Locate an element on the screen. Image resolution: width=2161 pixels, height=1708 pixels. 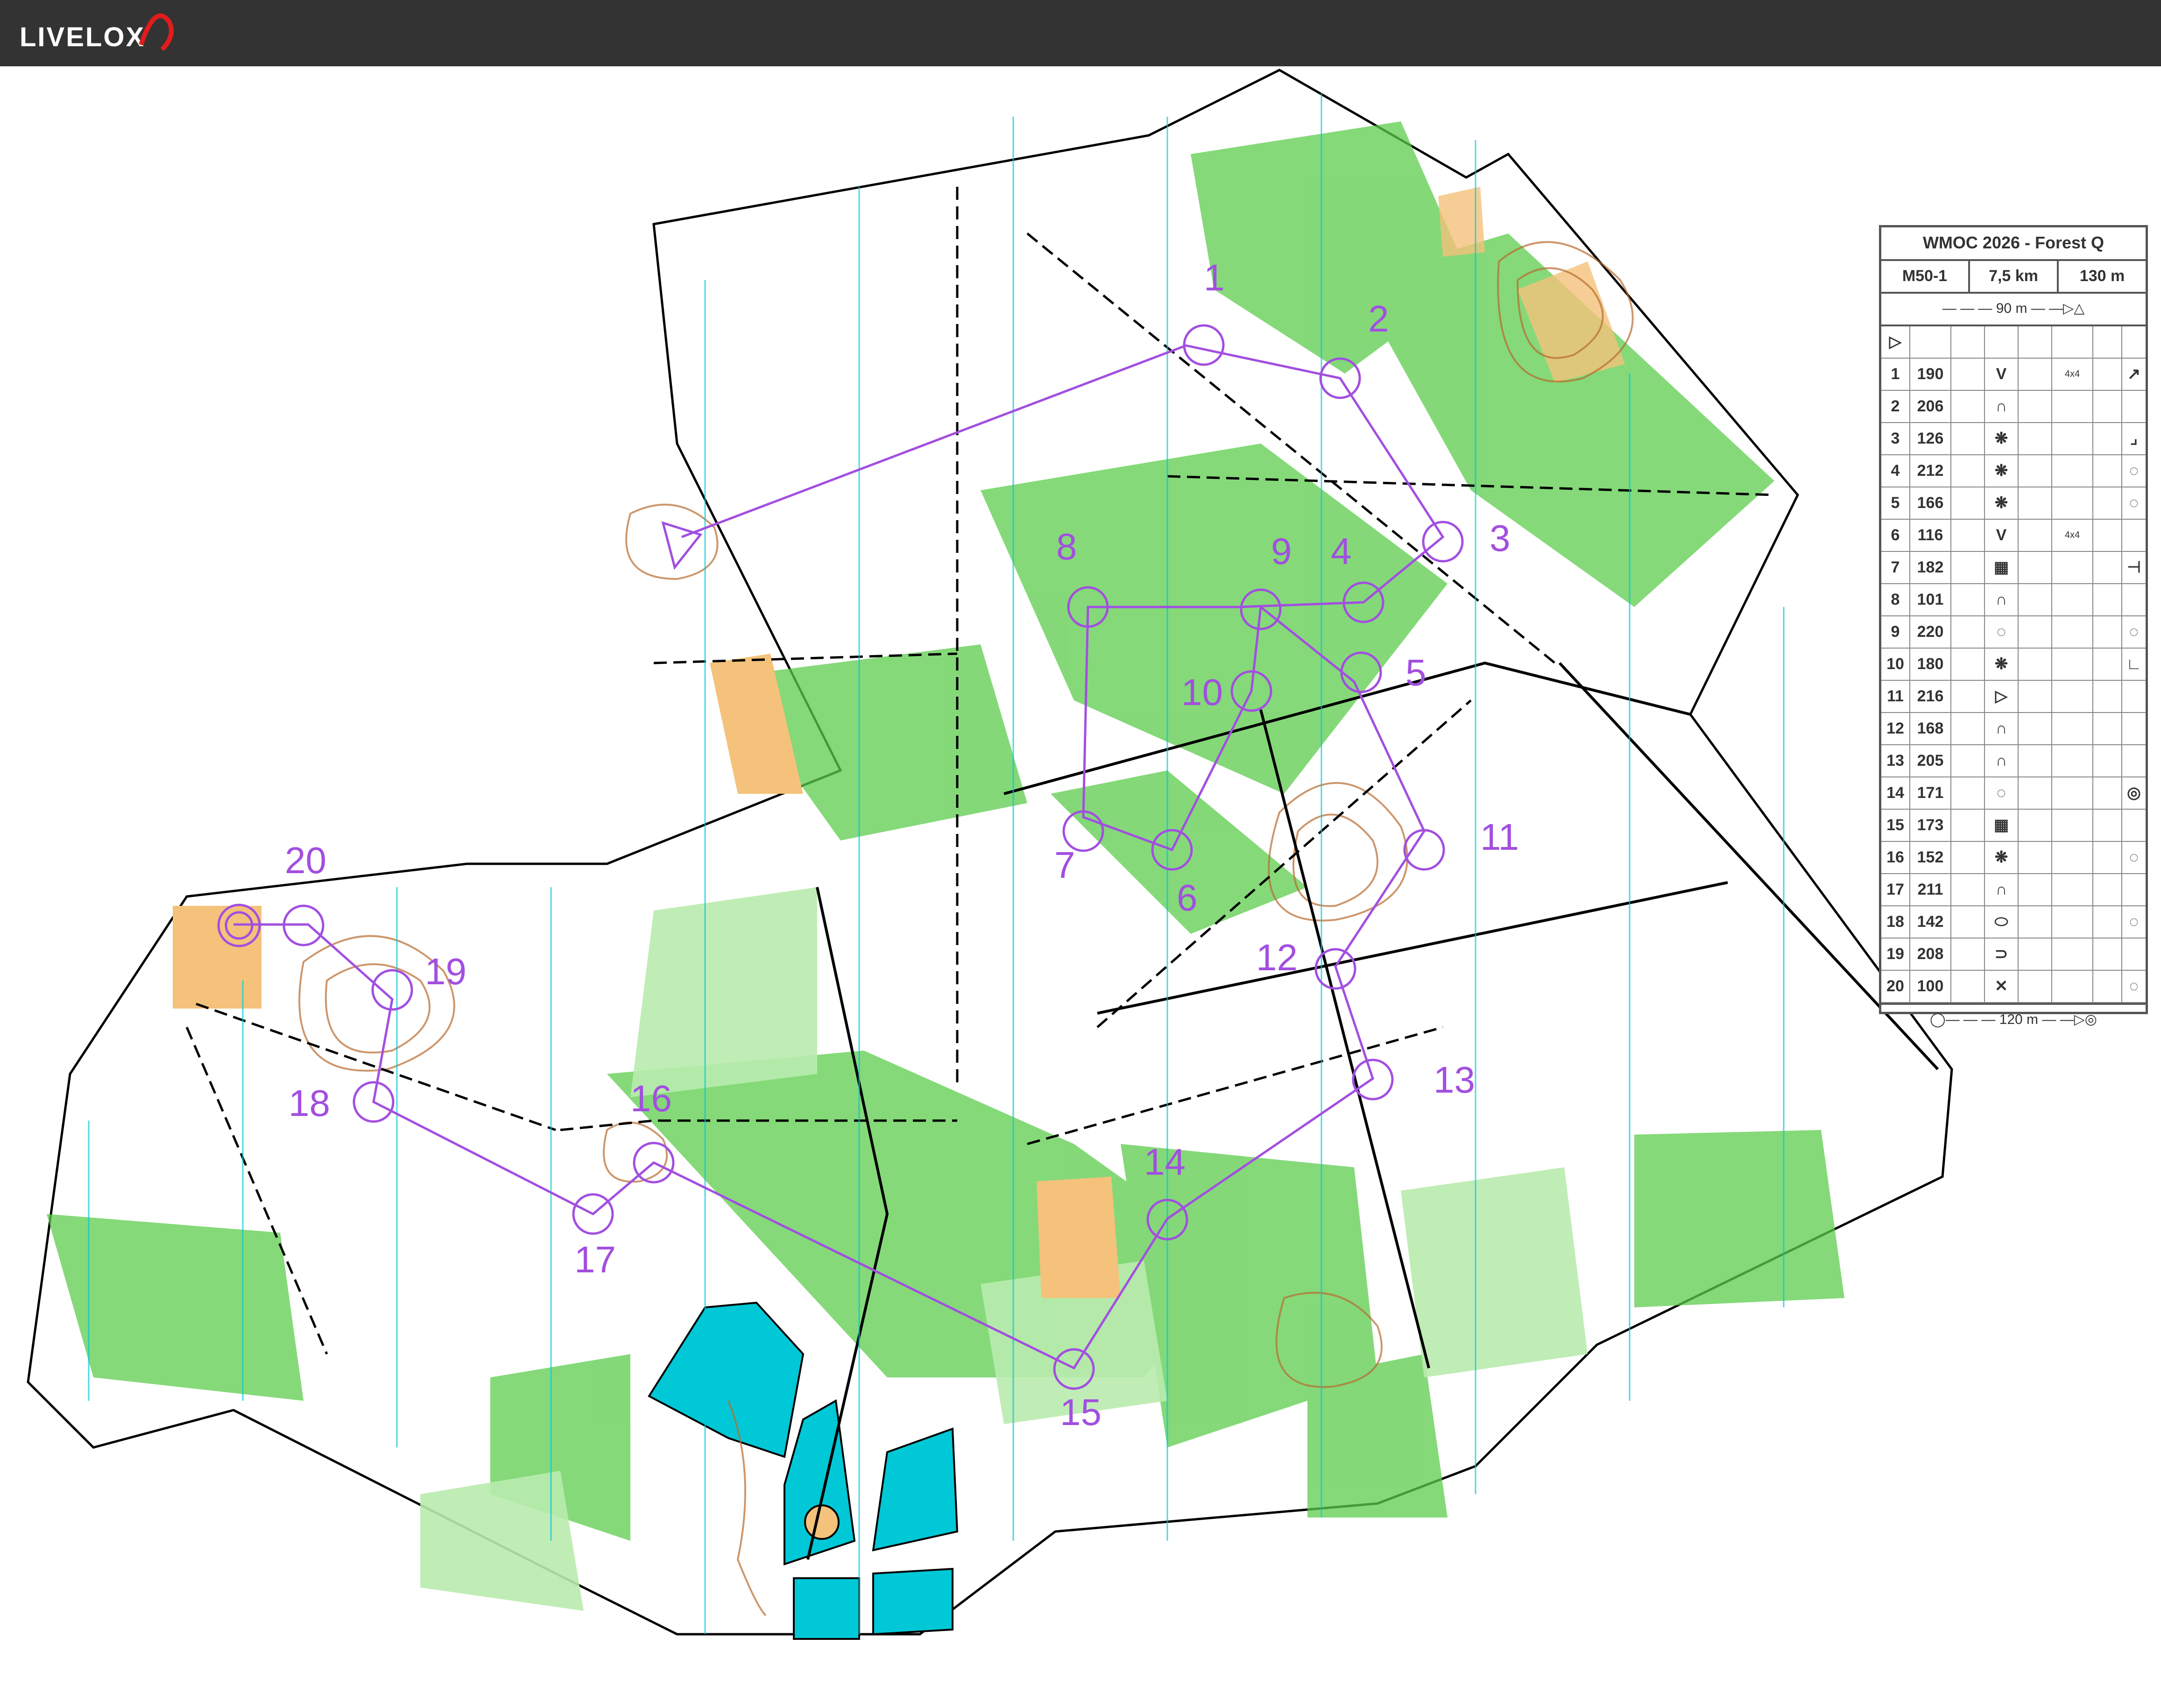
control-number: 19 is located at coordinates (1895, 954).